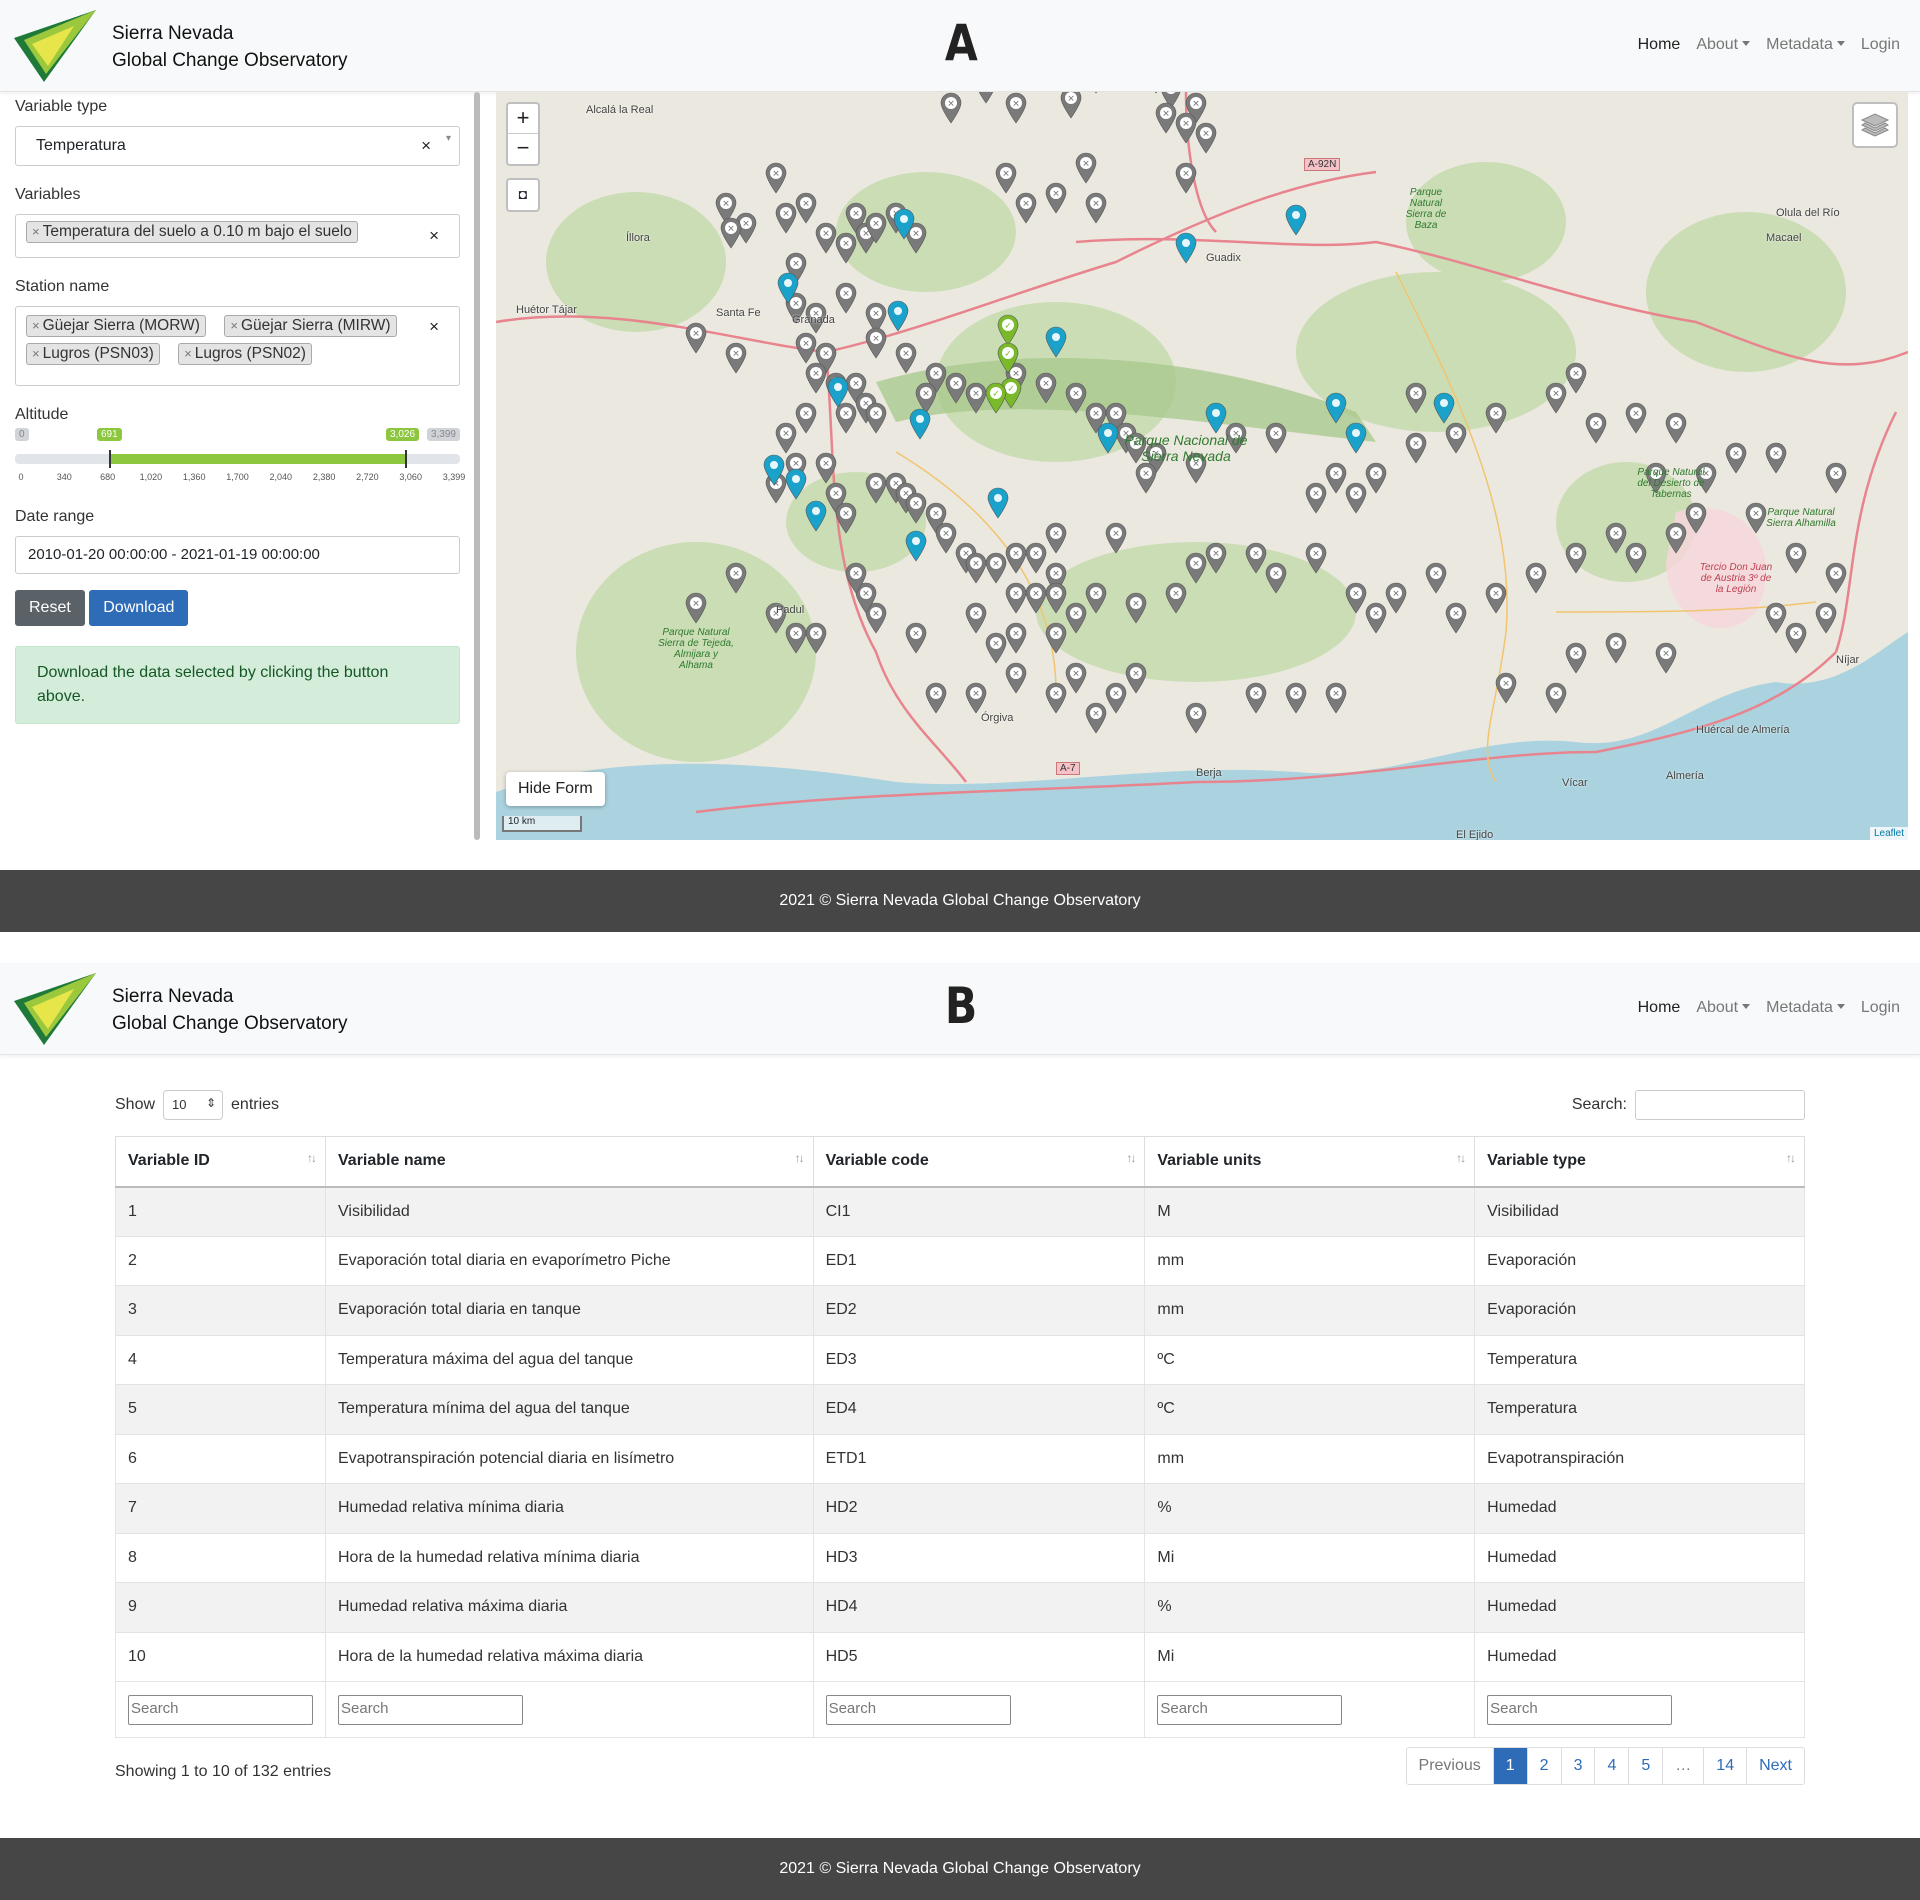 The width and height of the screenshot is (1920, 1900). What do you see at coordinates (1720, 1105) in the screenshot?
I see `search-input` at bounding box center [1720, 1105].